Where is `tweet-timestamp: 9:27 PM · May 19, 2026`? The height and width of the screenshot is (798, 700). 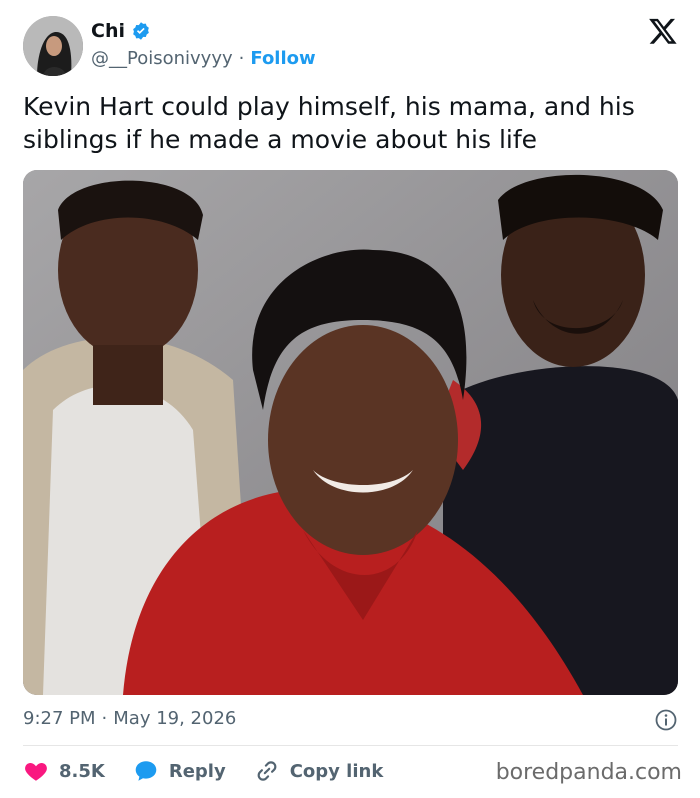
tweet-timestamp: 9:27 PM · May 19, 2026 is located at coordinates (129, 718).